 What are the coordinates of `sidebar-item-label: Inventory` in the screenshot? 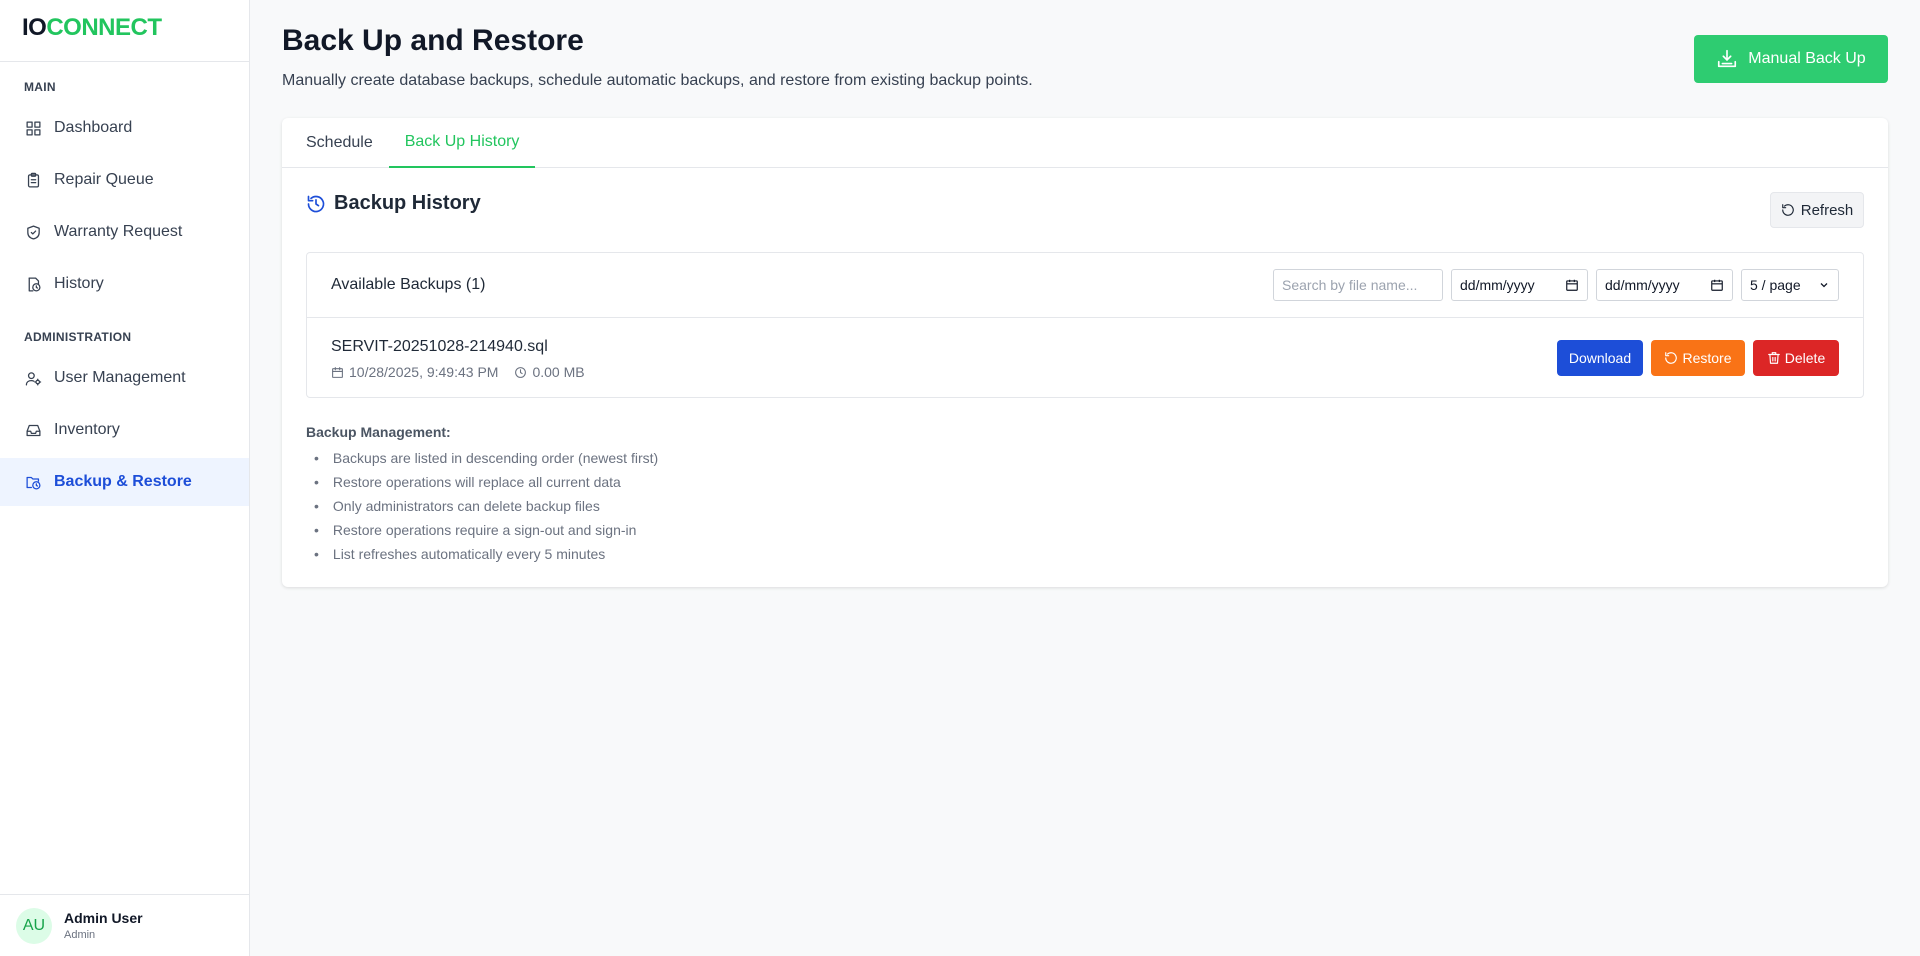 It's located at (87, 429).